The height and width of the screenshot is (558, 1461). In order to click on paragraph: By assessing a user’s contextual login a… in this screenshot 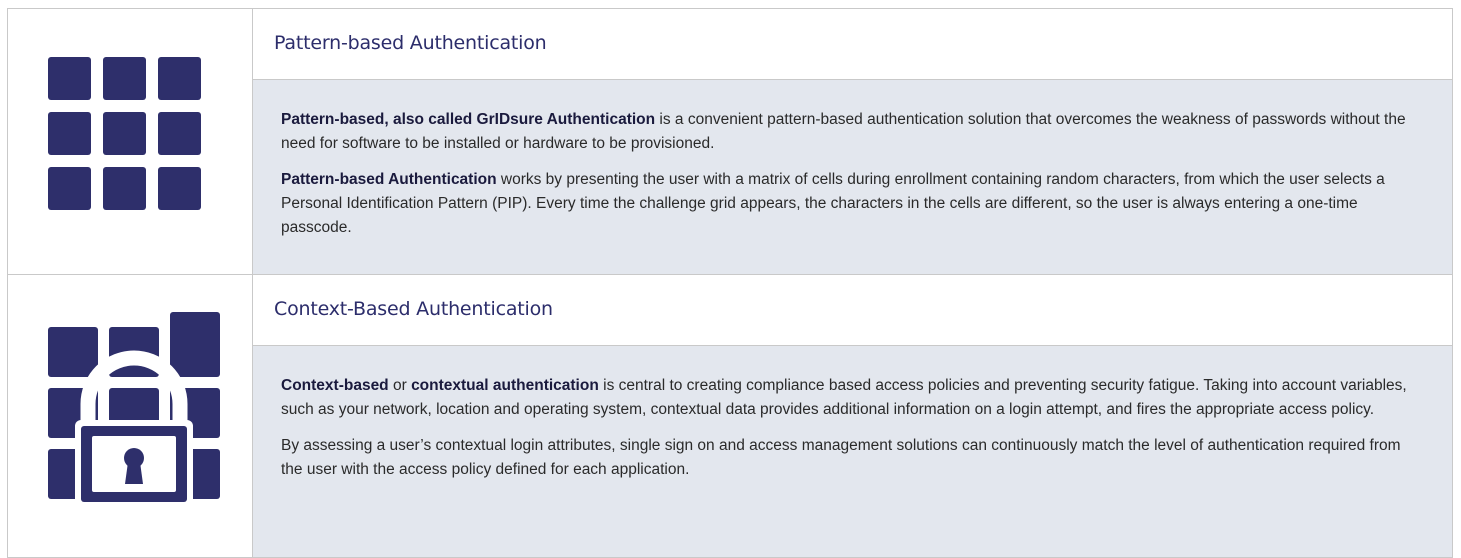, I will do `click(846, 458)`.